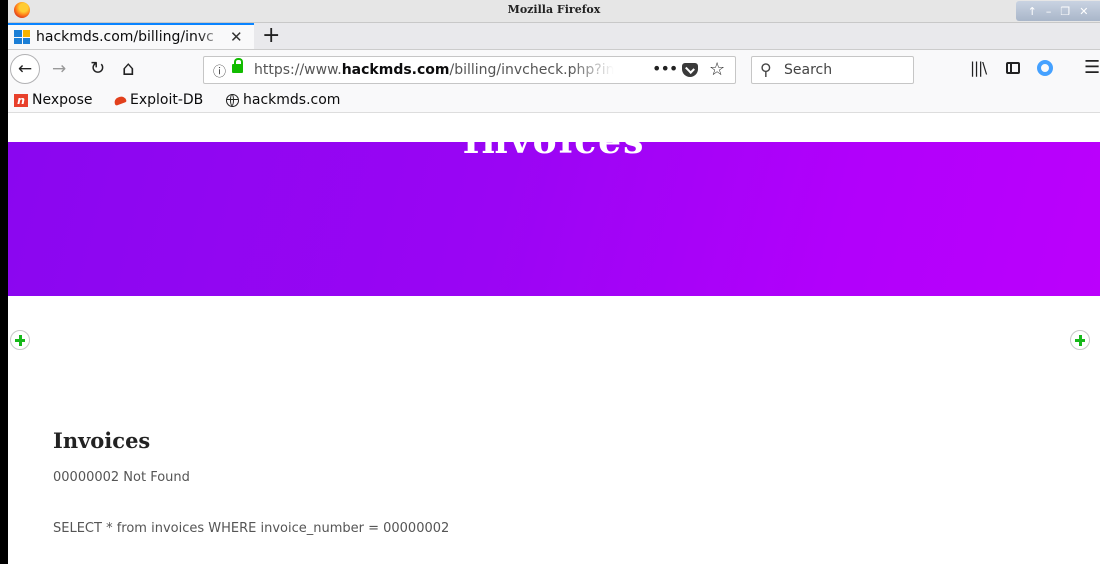 This screenshot has height=564, width=1100. I want to click on search-icon: ⚲, so click(766, 69).